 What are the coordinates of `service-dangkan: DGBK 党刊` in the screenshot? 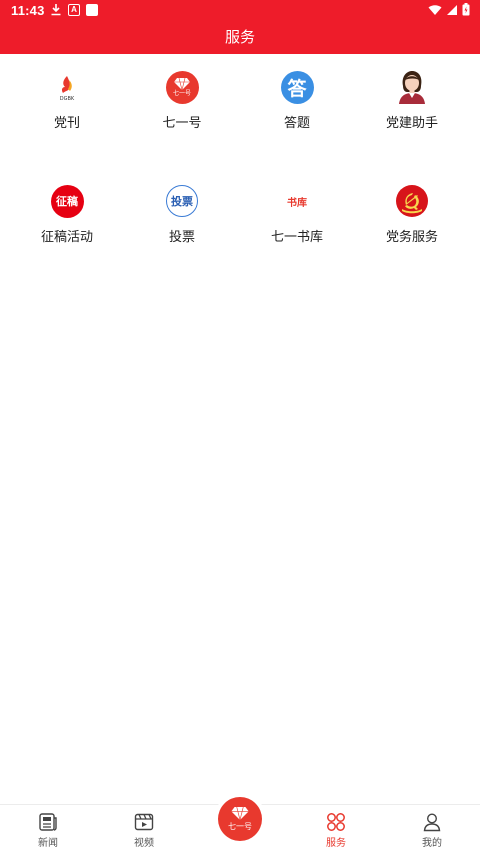 It's located at (67, 100).